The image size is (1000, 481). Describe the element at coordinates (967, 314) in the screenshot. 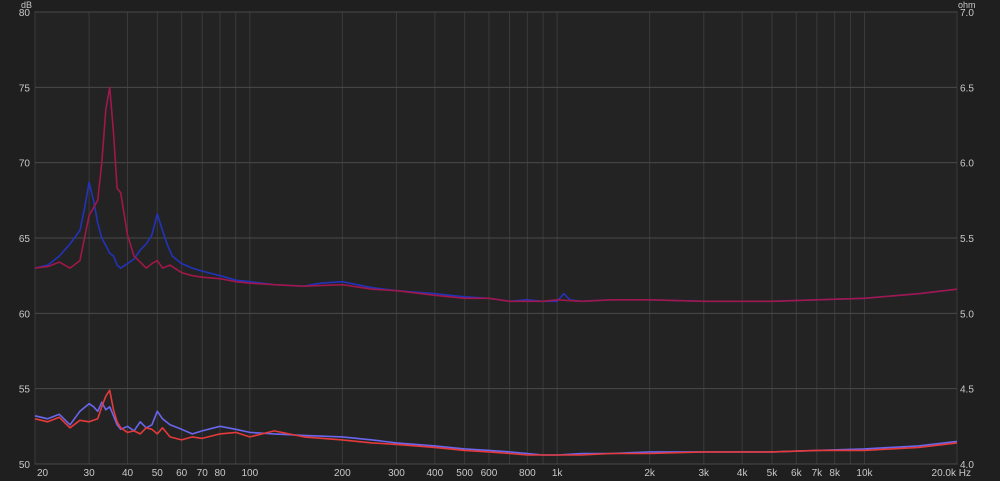

I see `right-y-tick-label: 5.0` at that location.